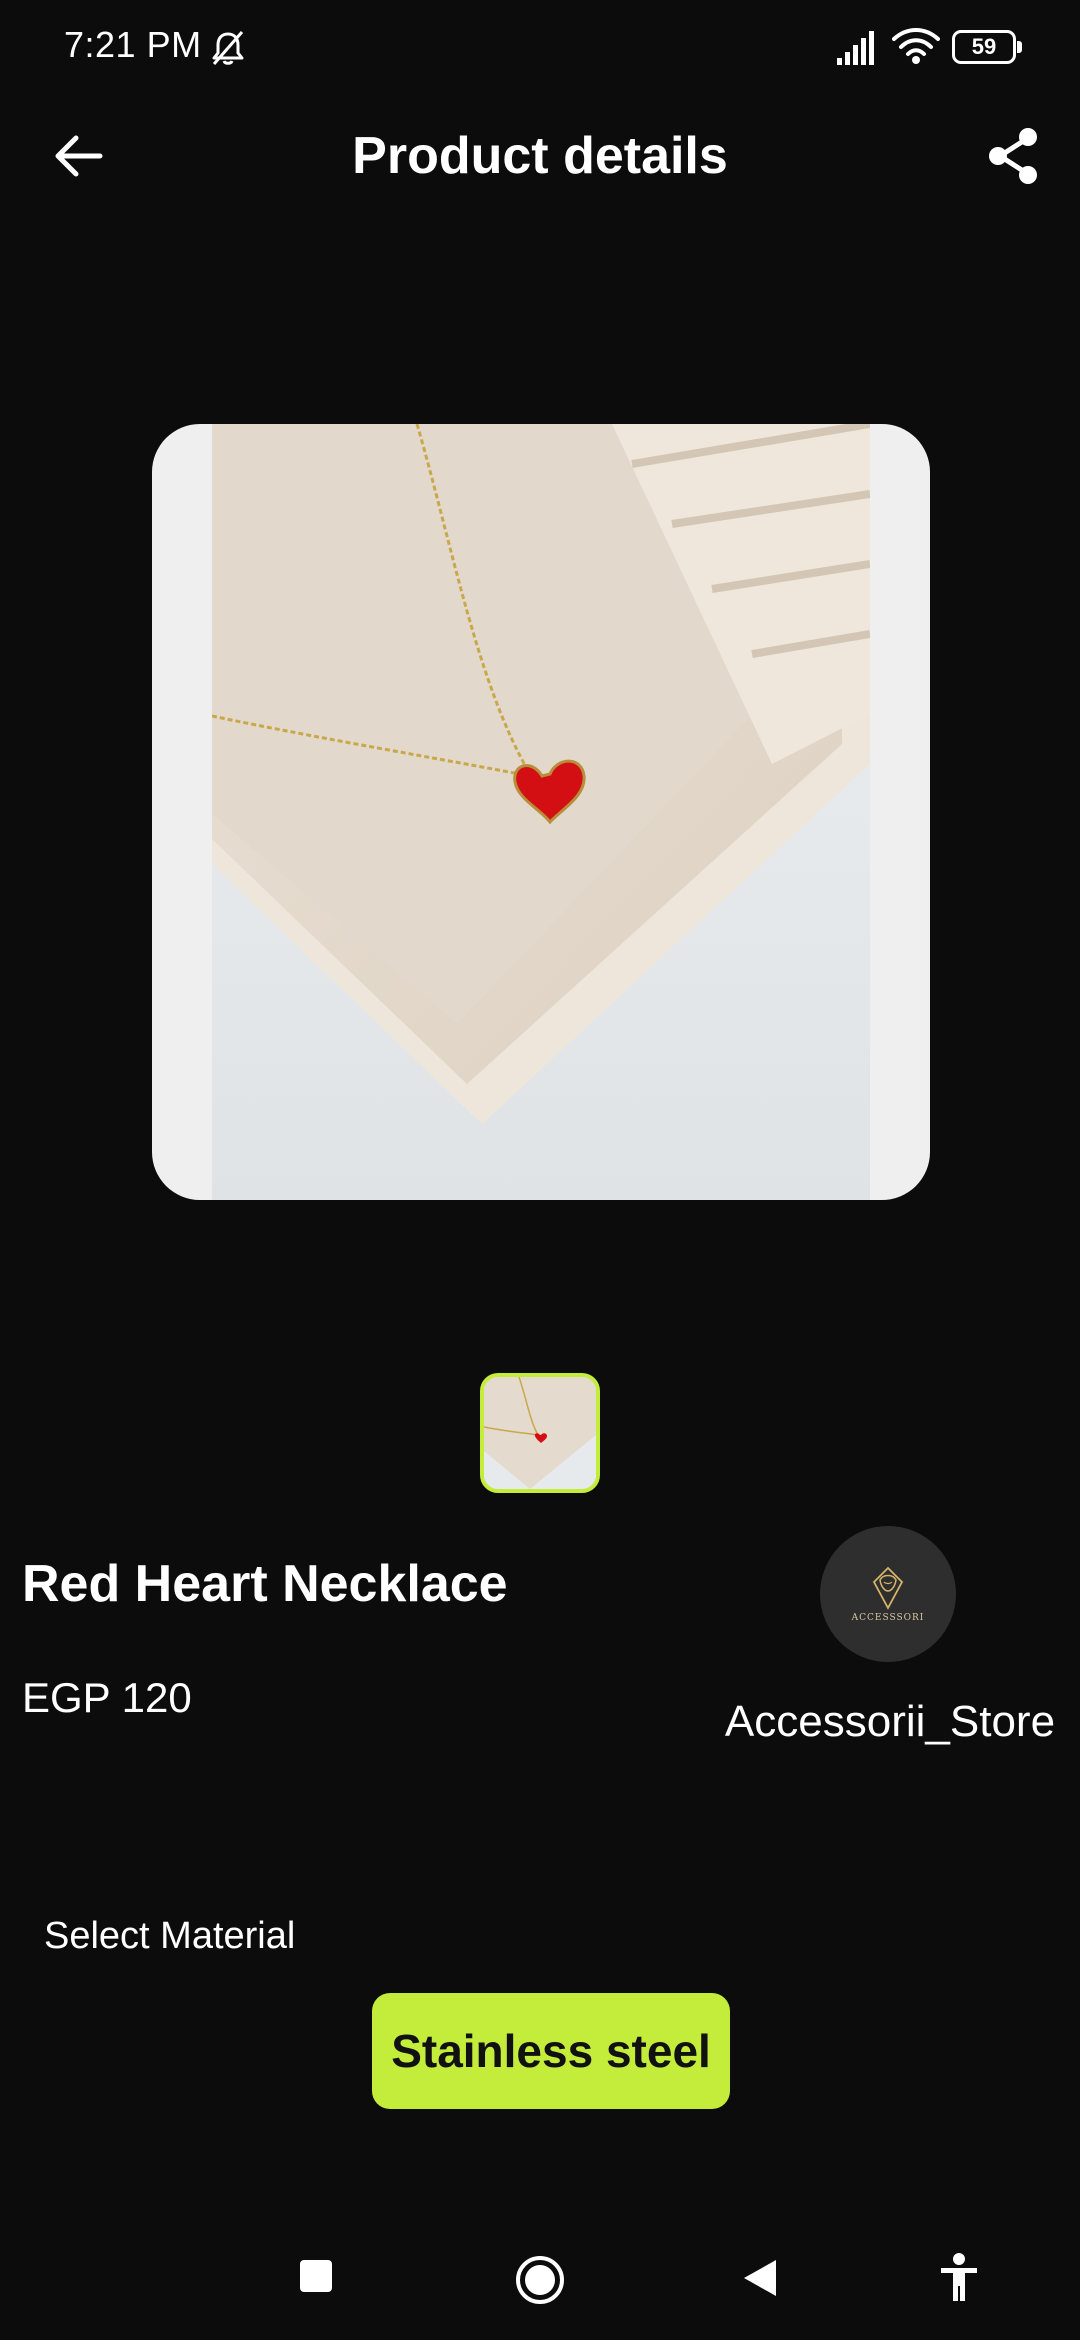  I want to click on status-time: 7:21 PM, so click(133, 44).